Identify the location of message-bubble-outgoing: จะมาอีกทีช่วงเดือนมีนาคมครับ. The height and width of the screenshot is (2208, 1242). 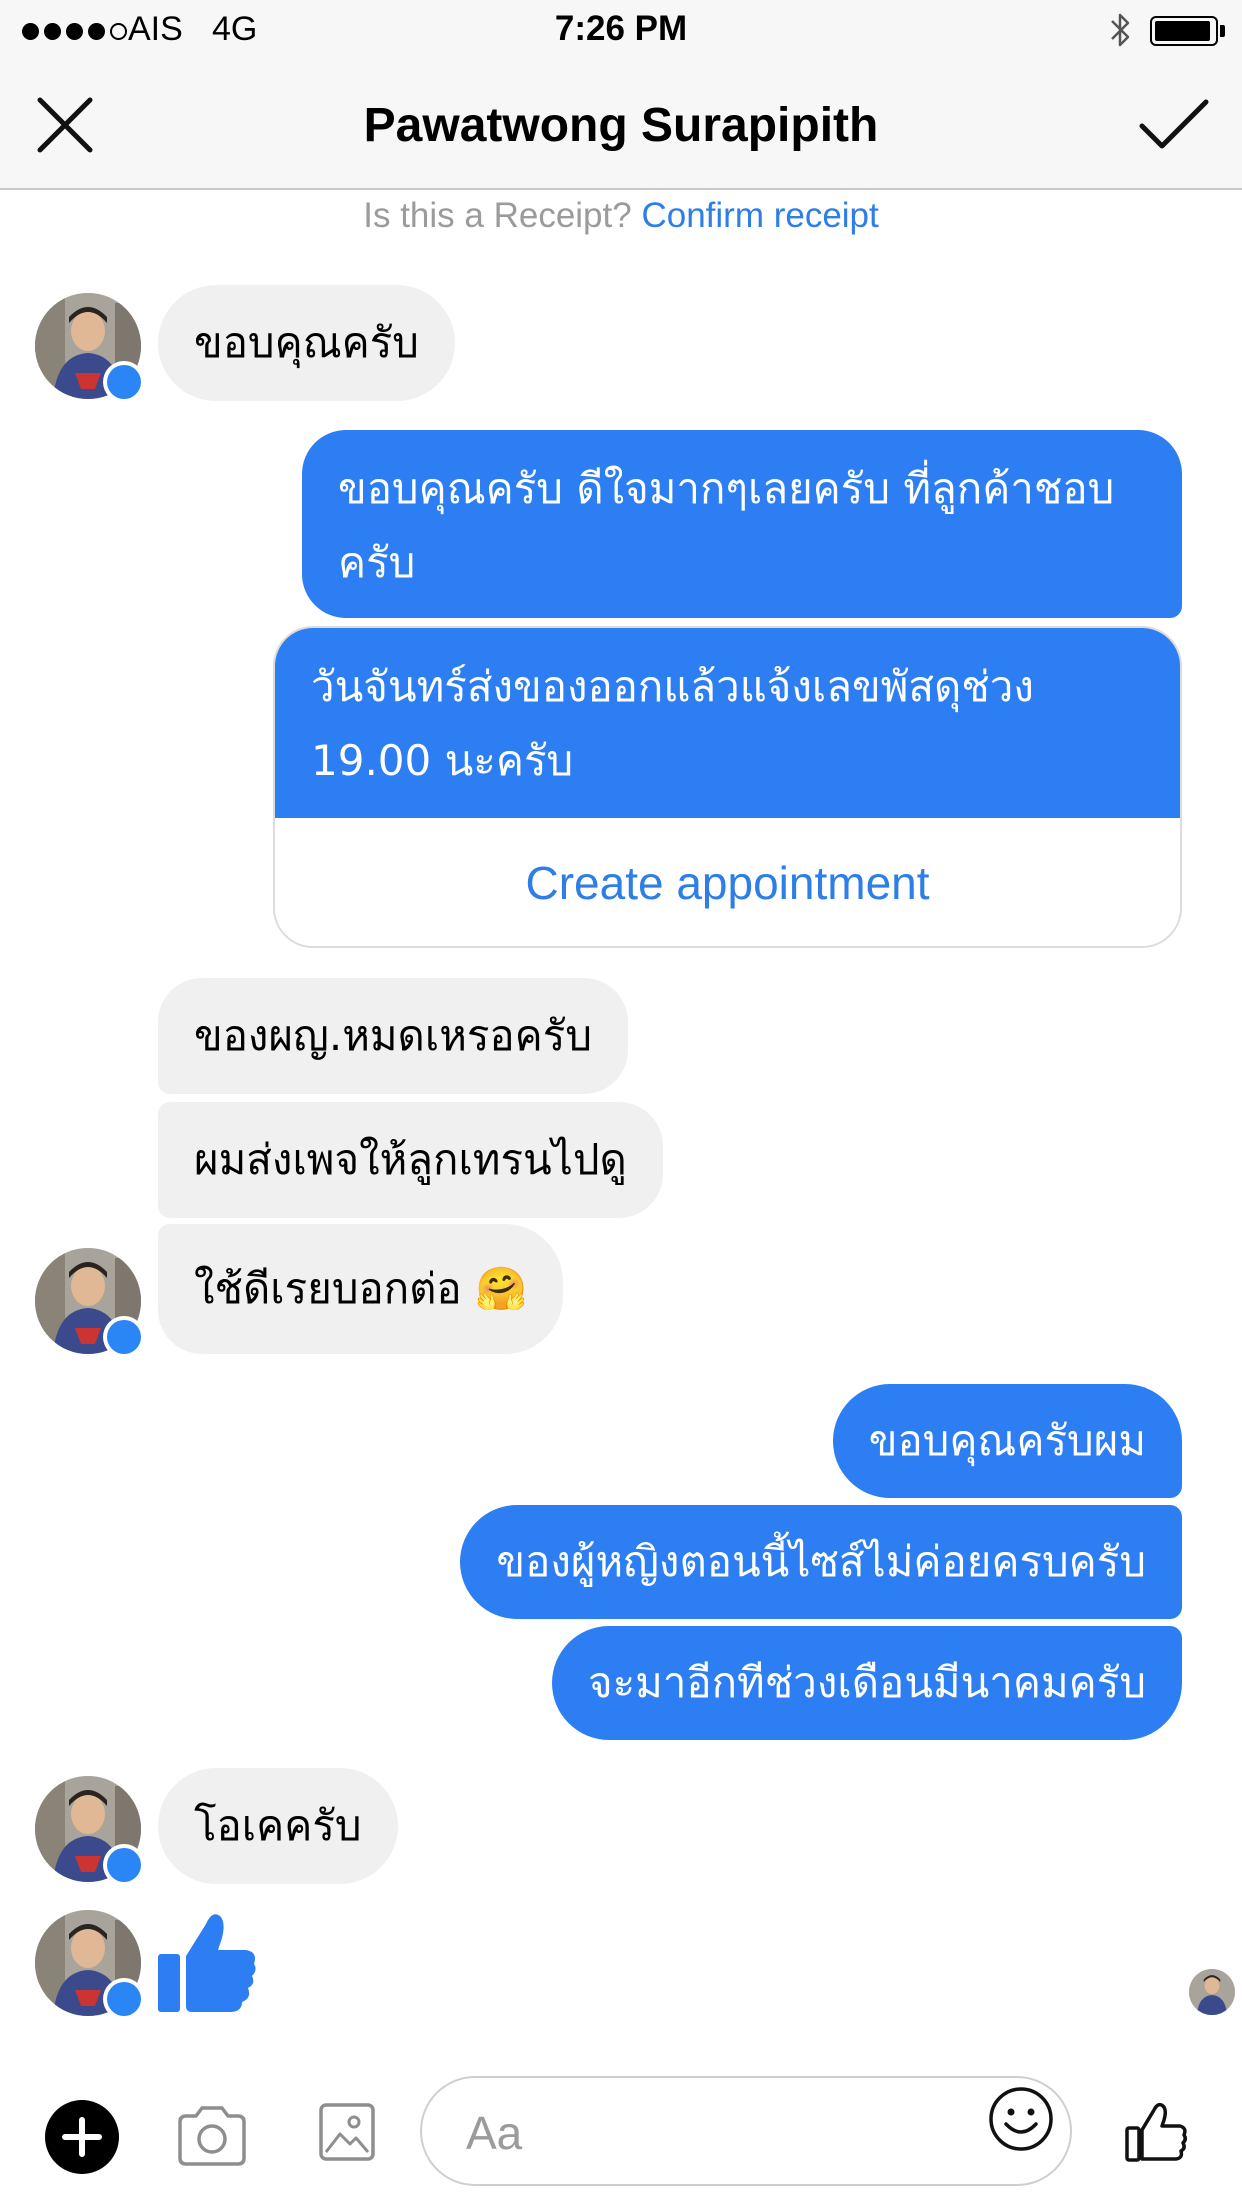
(866, 1683).